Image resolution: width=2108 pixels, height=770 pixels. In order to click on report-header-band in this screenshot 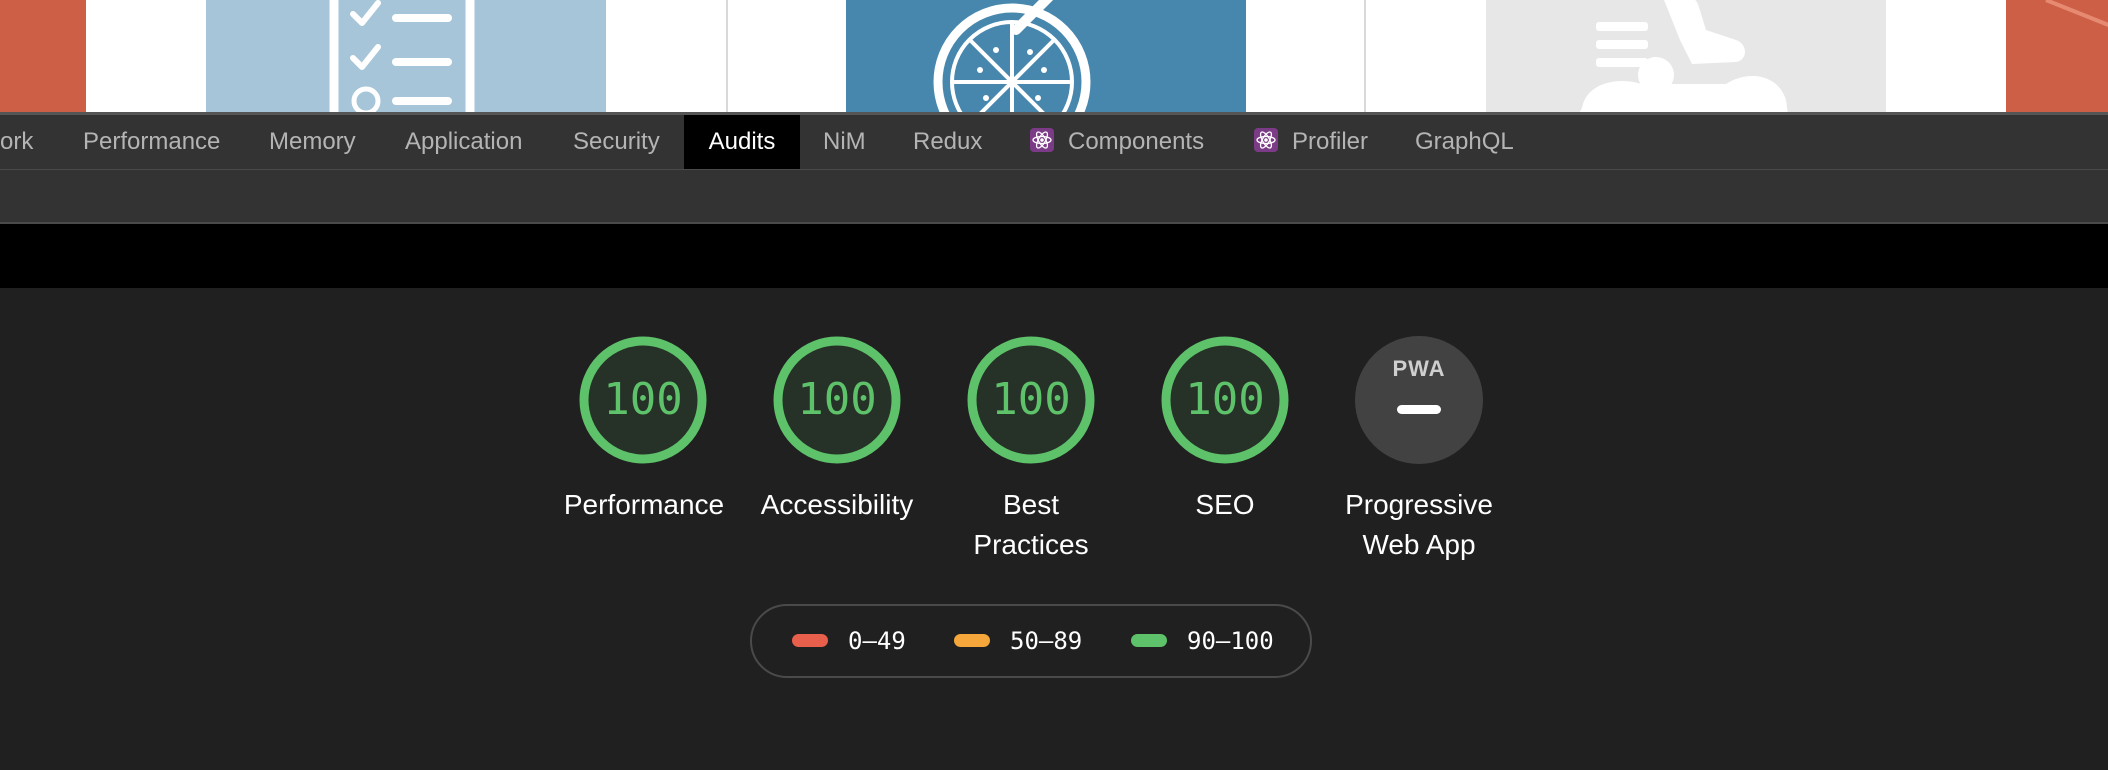, I will do `click(1054, 256)`.